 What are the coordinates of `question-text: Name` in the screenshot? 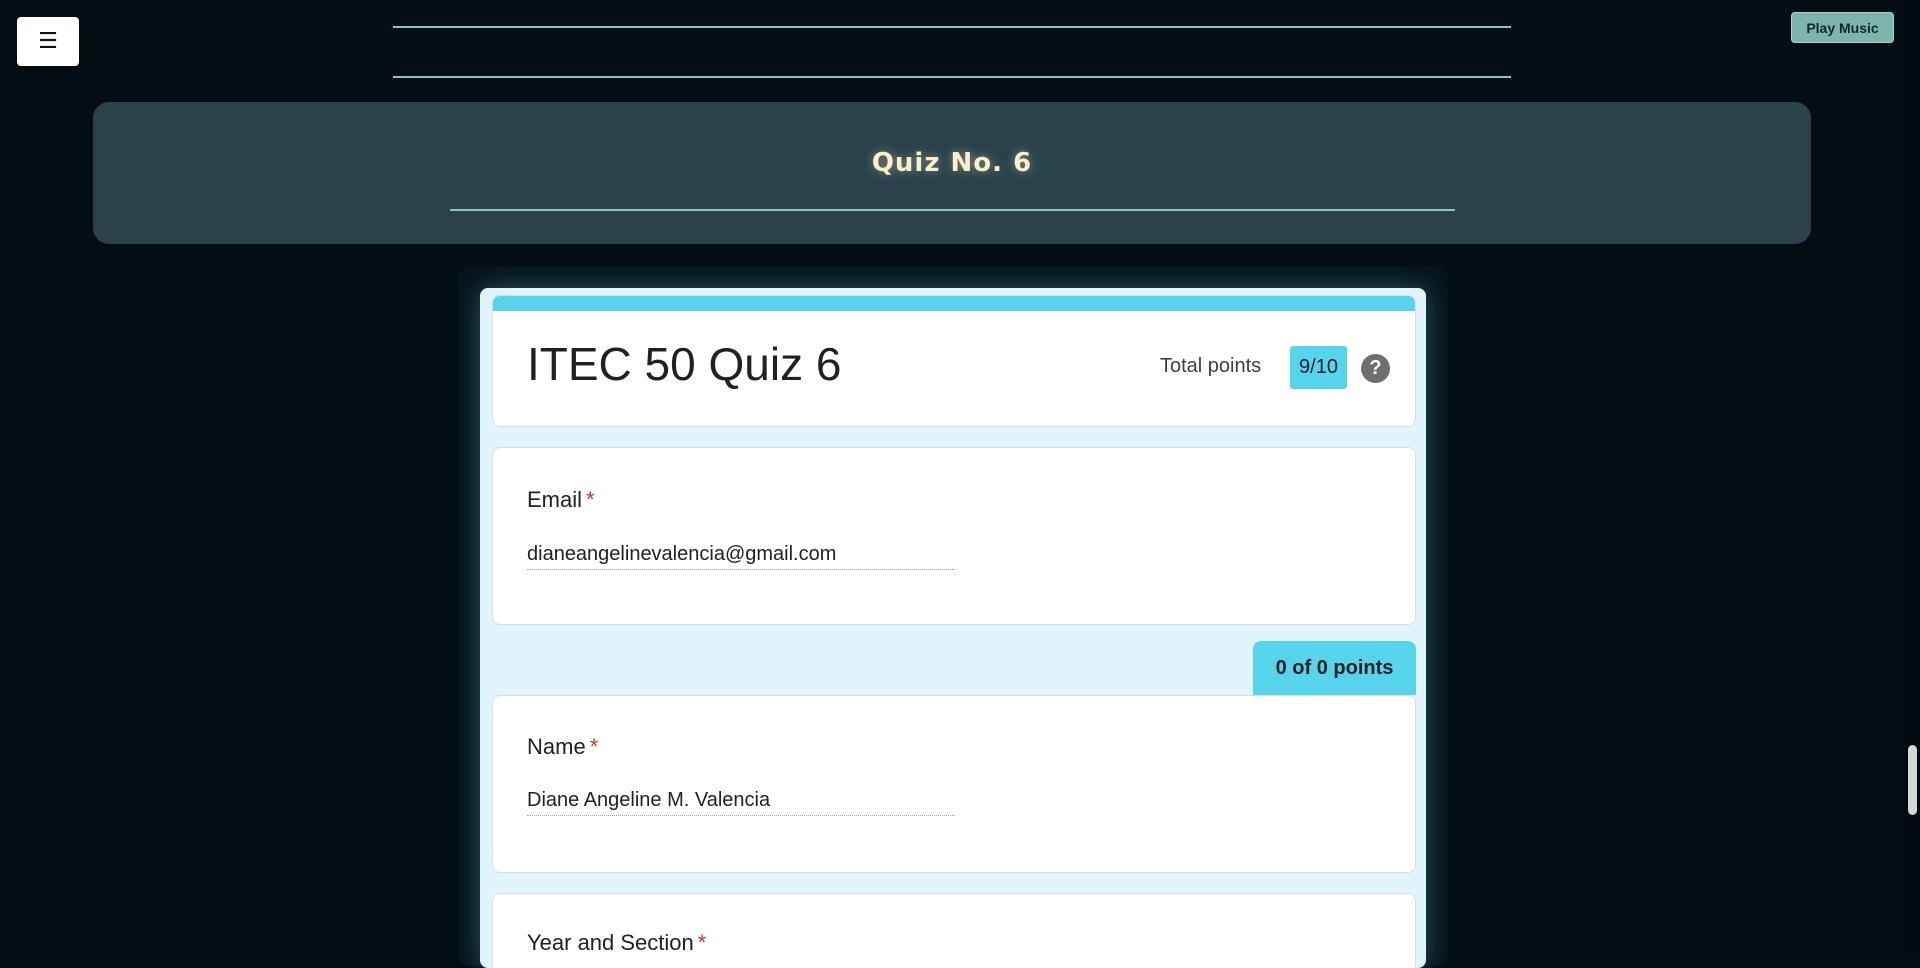 It's located at (556, 746).